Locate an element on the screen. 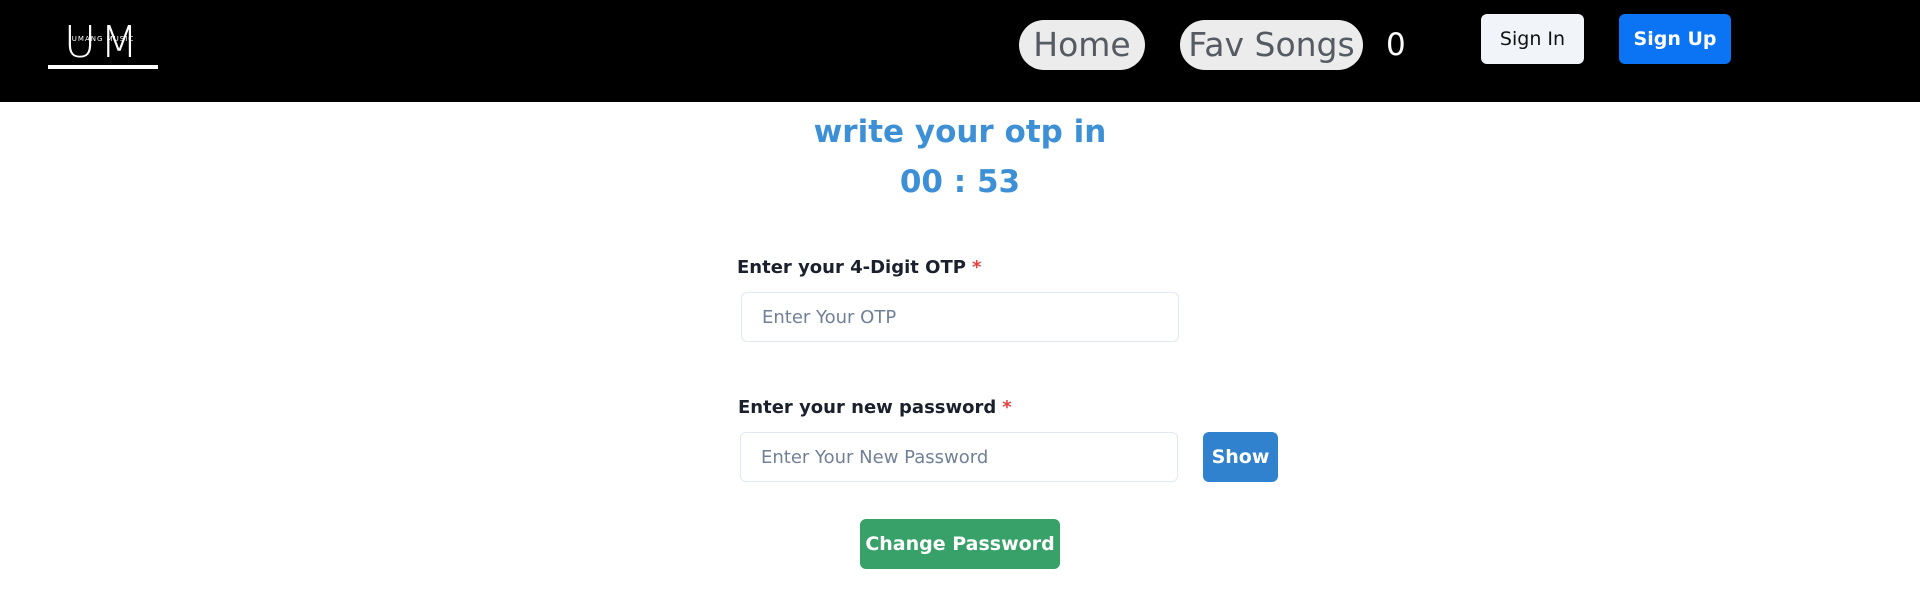  nav-home-link: Home is located at coordinates (1082, 45).